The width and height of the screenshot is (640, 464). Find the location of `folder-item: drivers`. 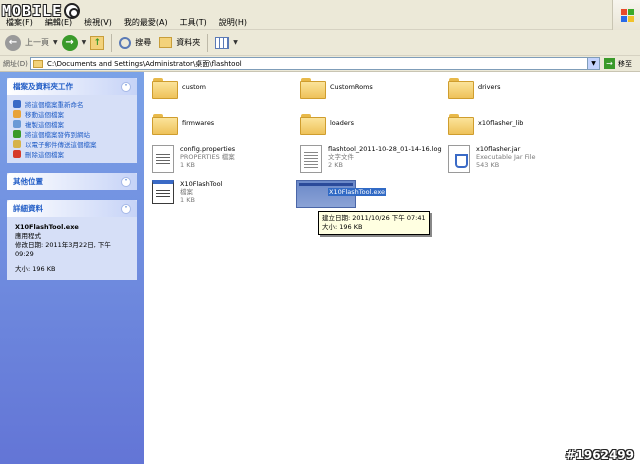

folder-item: drivers is located at coordinates (474, 88).